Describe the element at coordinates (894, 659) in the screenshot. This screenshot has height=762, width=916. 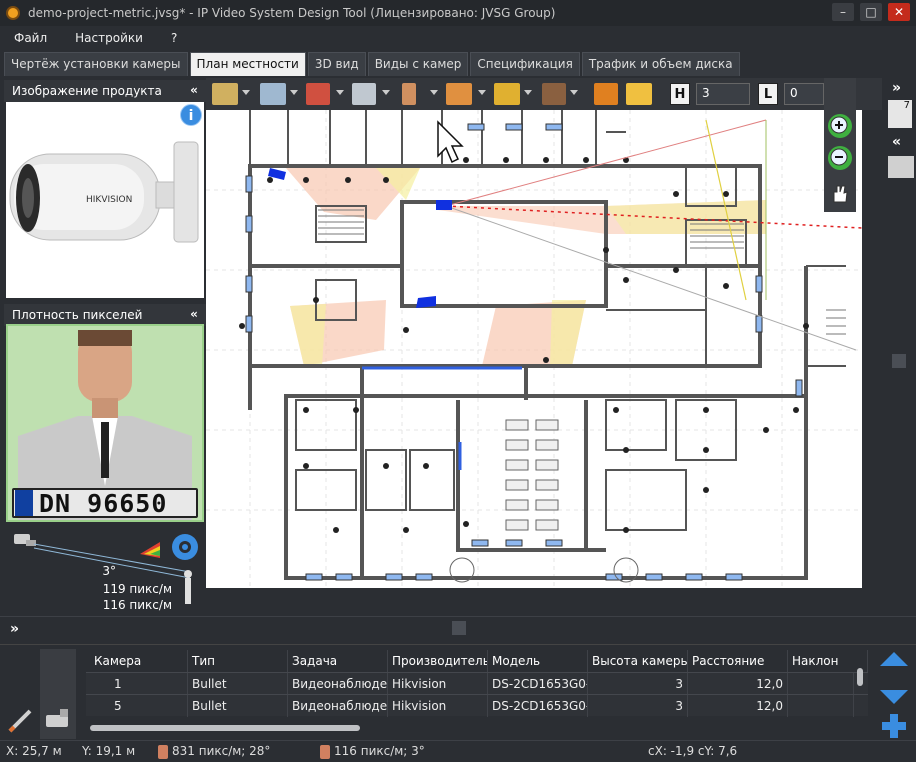
I see `move-up-icon` at that location.